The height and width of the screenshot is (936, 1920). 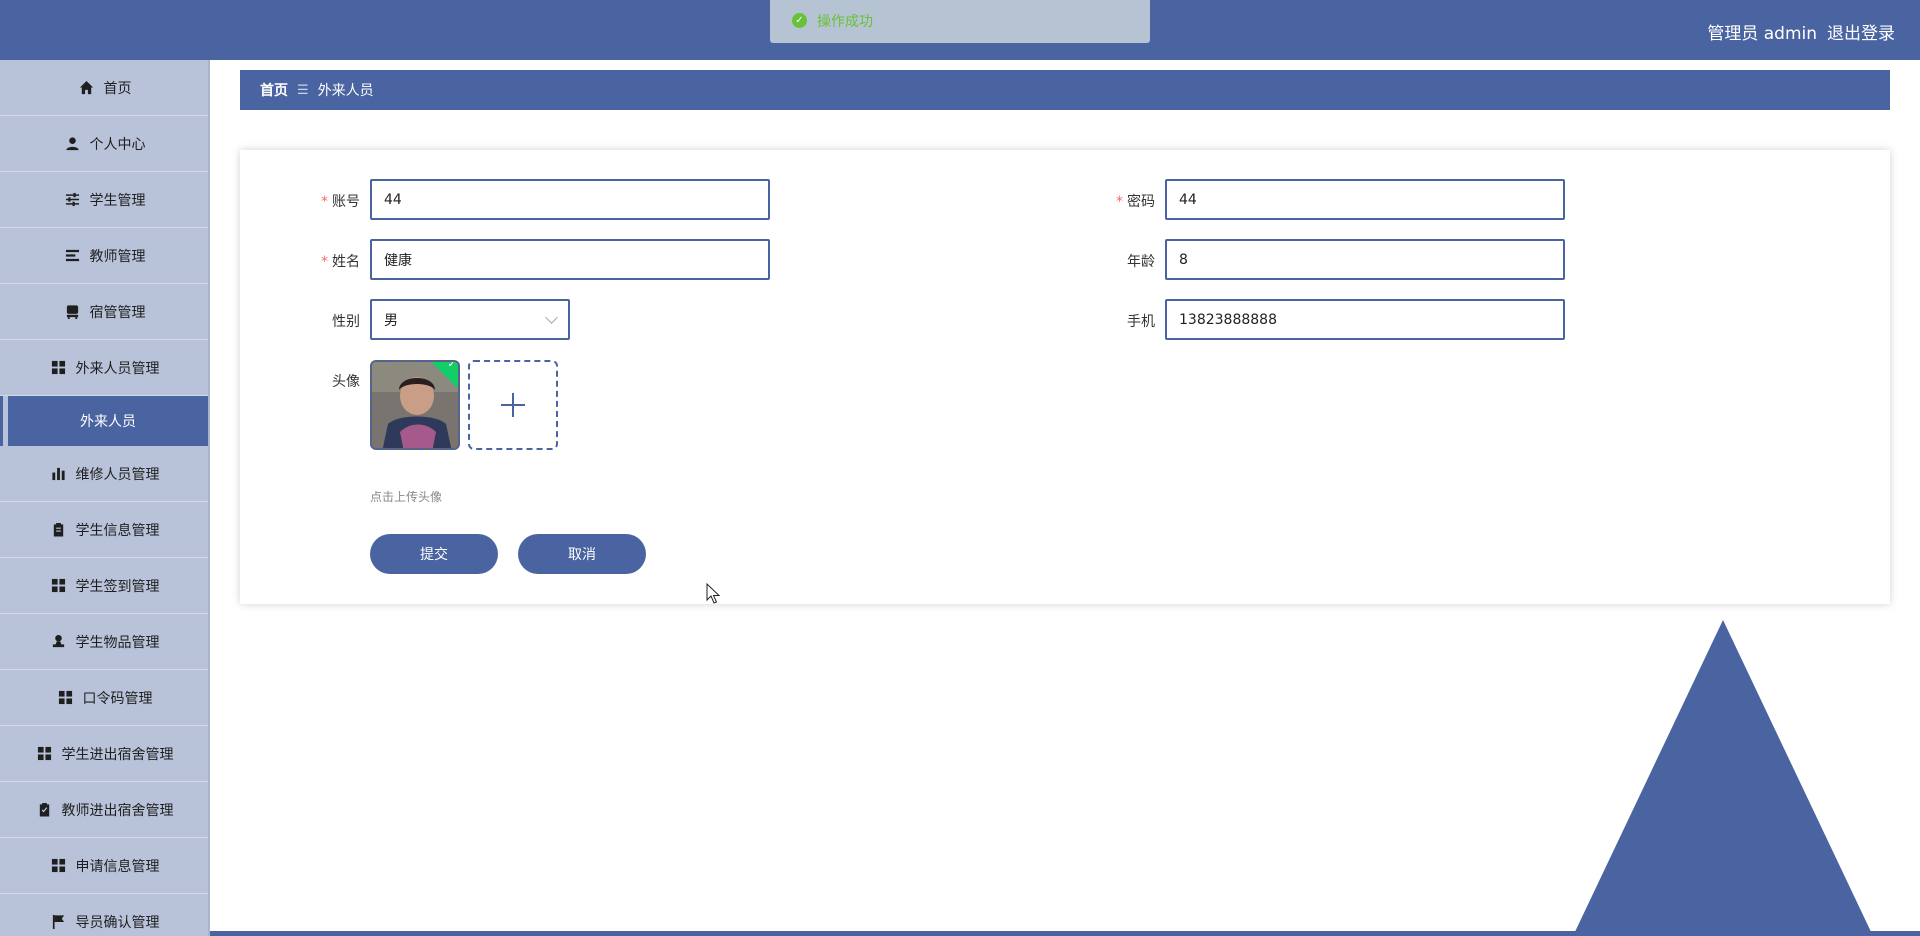 I want to click on sliders-icon, so click(x=72, y=199).